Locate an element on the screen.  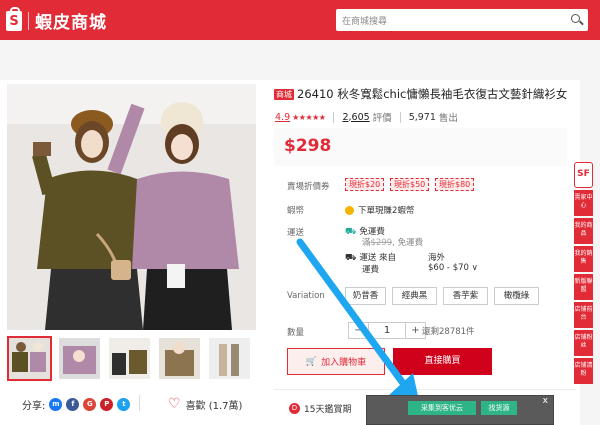
quantity-stepper: − 1 + is located at coordinates (387, 330).